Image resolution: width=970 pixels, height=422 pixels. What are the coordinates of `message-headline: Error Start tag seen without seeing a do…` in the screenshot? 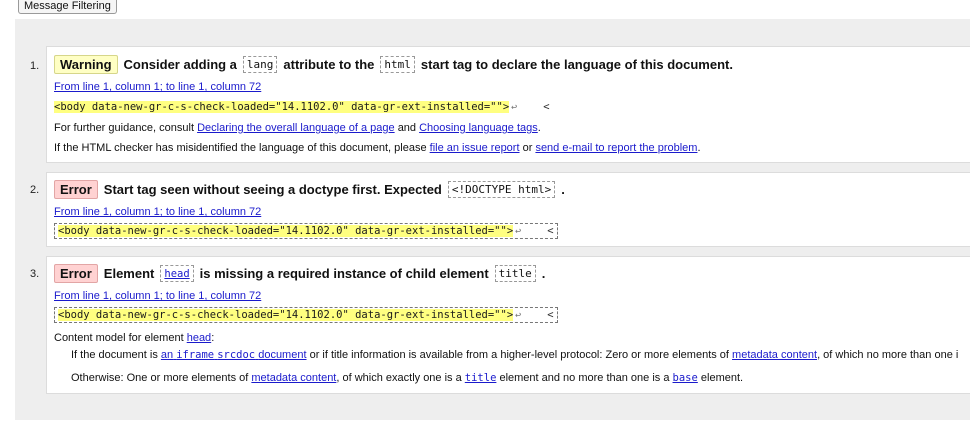 It's located at (309, 189).